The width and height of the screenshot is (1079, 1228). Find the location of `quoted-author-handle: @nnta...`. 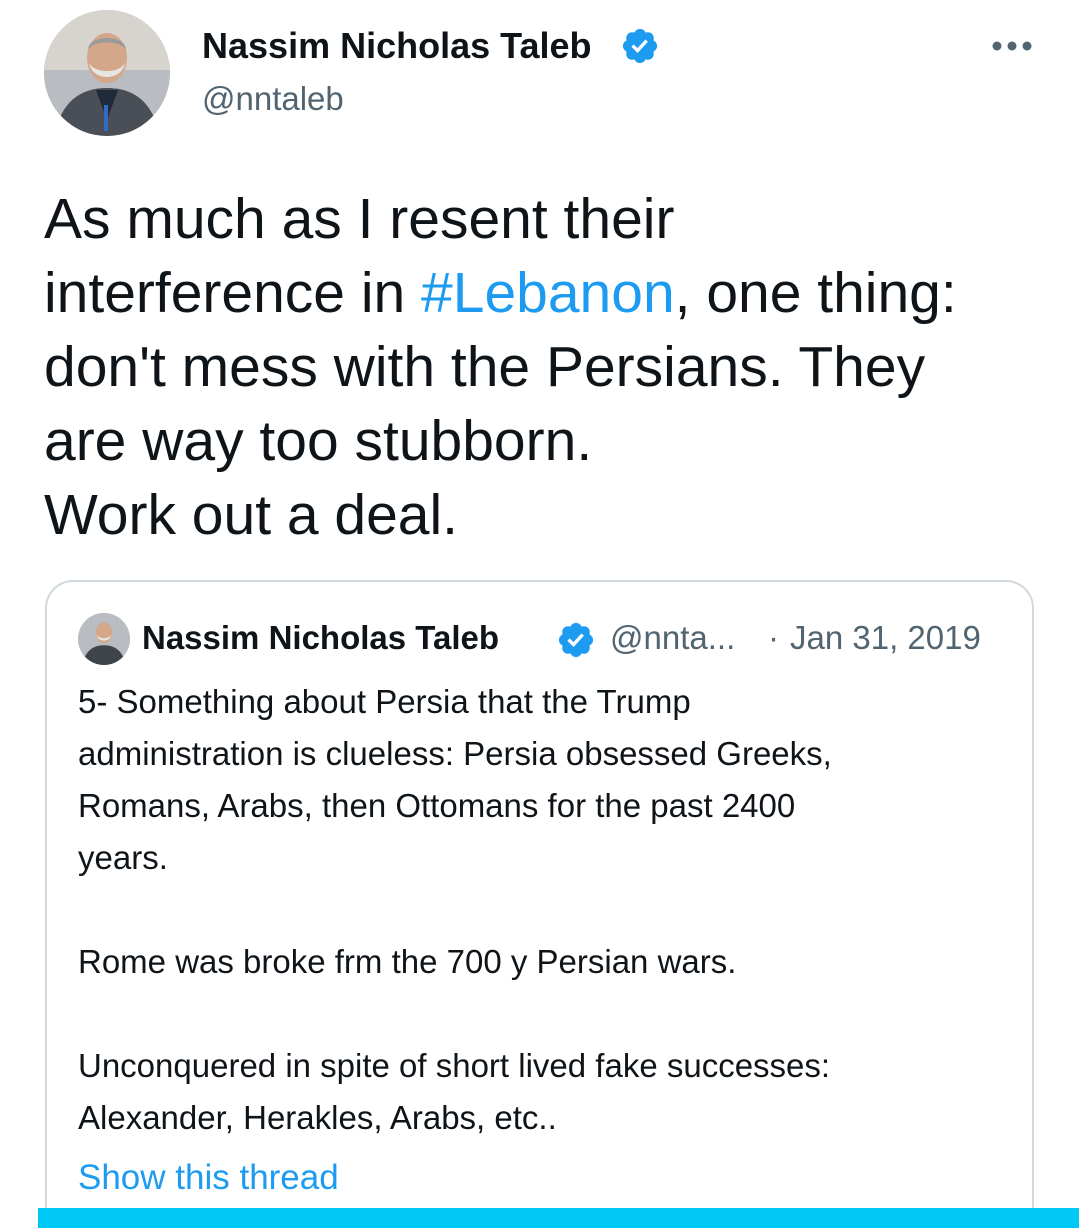

quoted-author-handle: @nnta... is located at coordinates (673, 637).